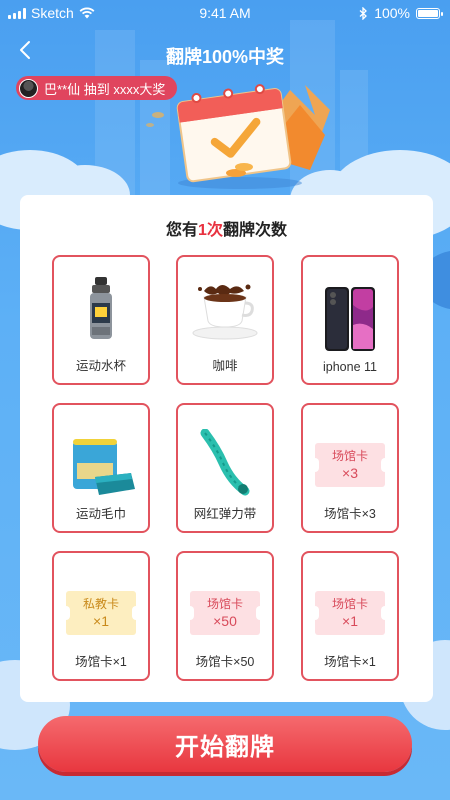 The width and height of the screenshot is (450, 800). What do you see at coordinates (100, 514) in the screenshot?
I see `prize-label: 运动毛巾` at bounding box center [100, 514].